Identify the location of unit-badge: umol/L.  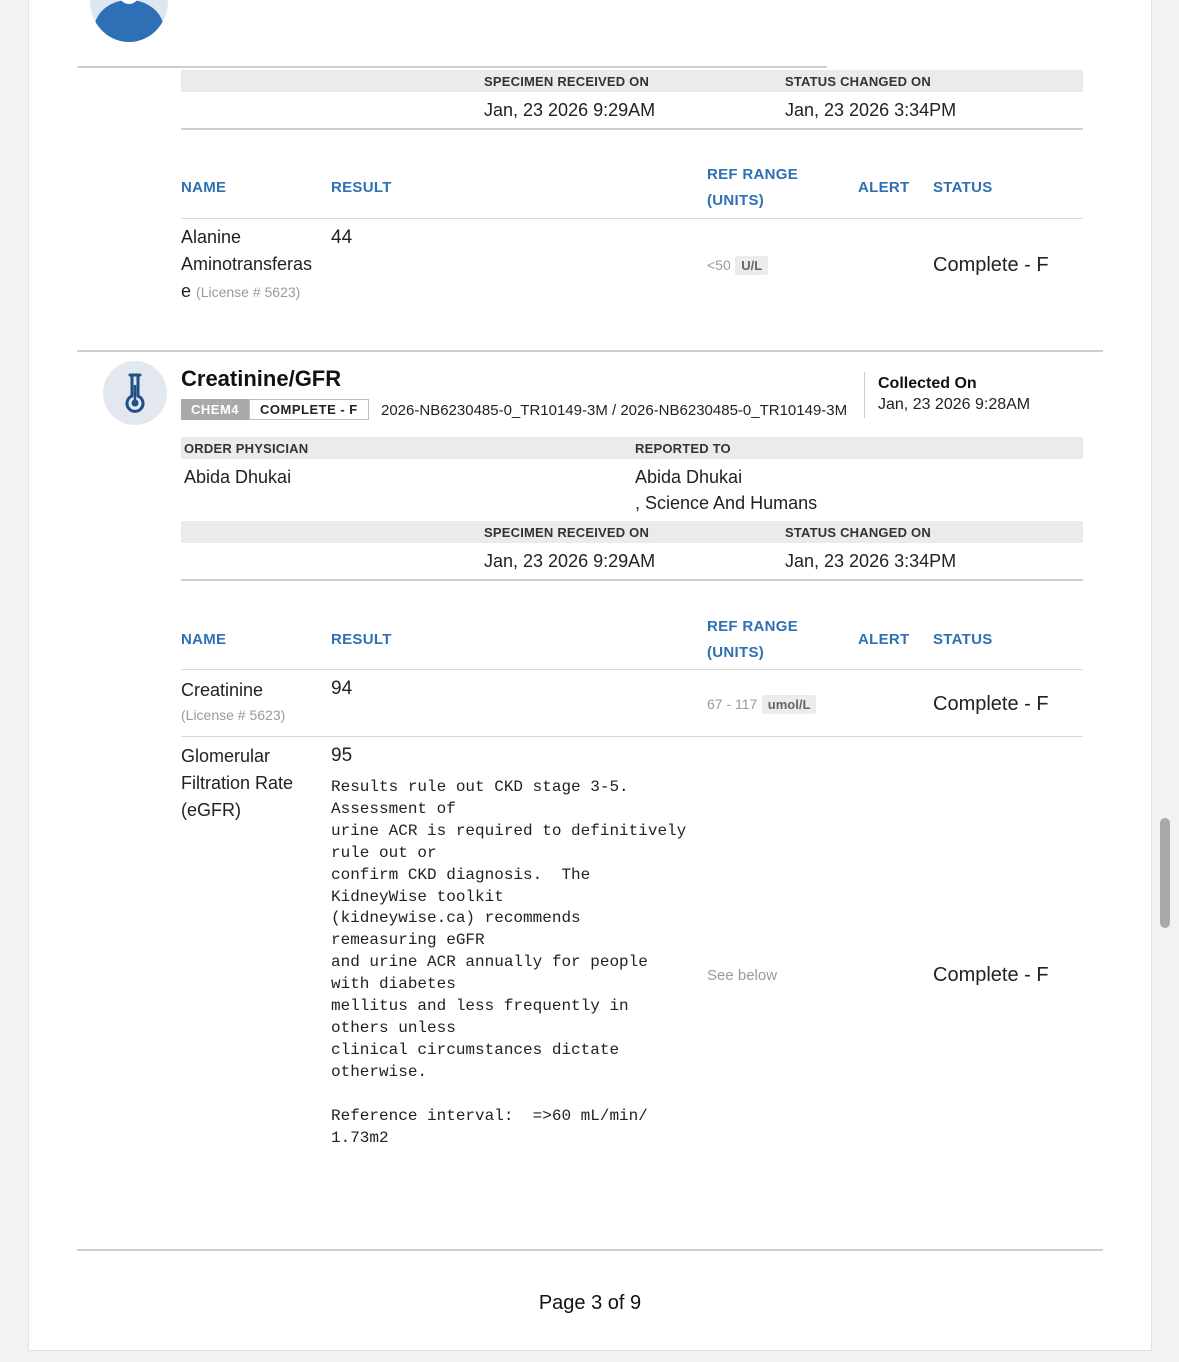
(789, 704).